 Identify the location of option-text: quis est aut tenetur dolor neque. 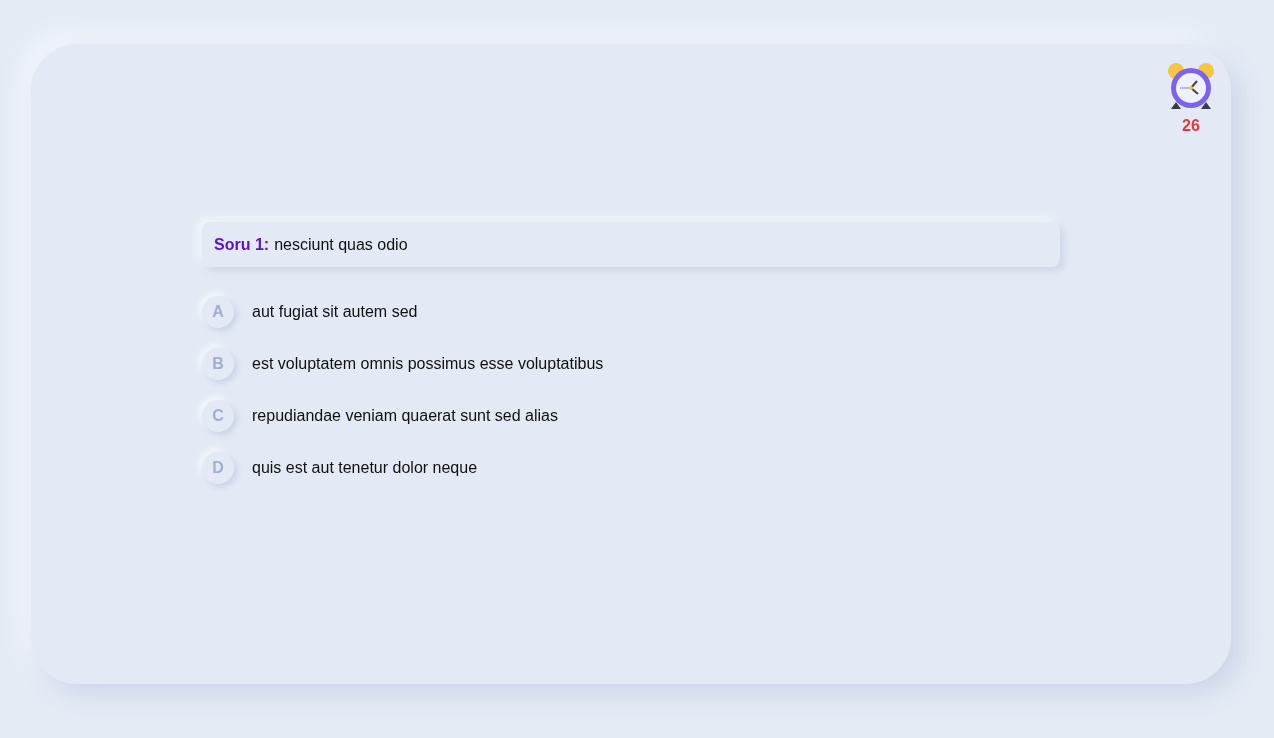
(365, 468).